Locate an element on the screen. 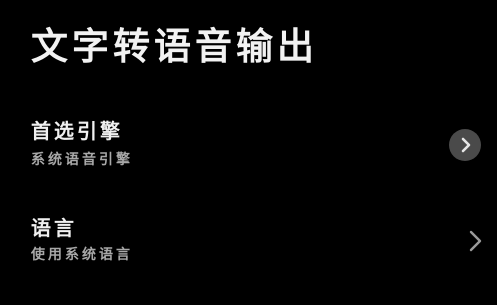  preferred-engine-value: 系统语音引擎 is located at coordinates (82, 160).